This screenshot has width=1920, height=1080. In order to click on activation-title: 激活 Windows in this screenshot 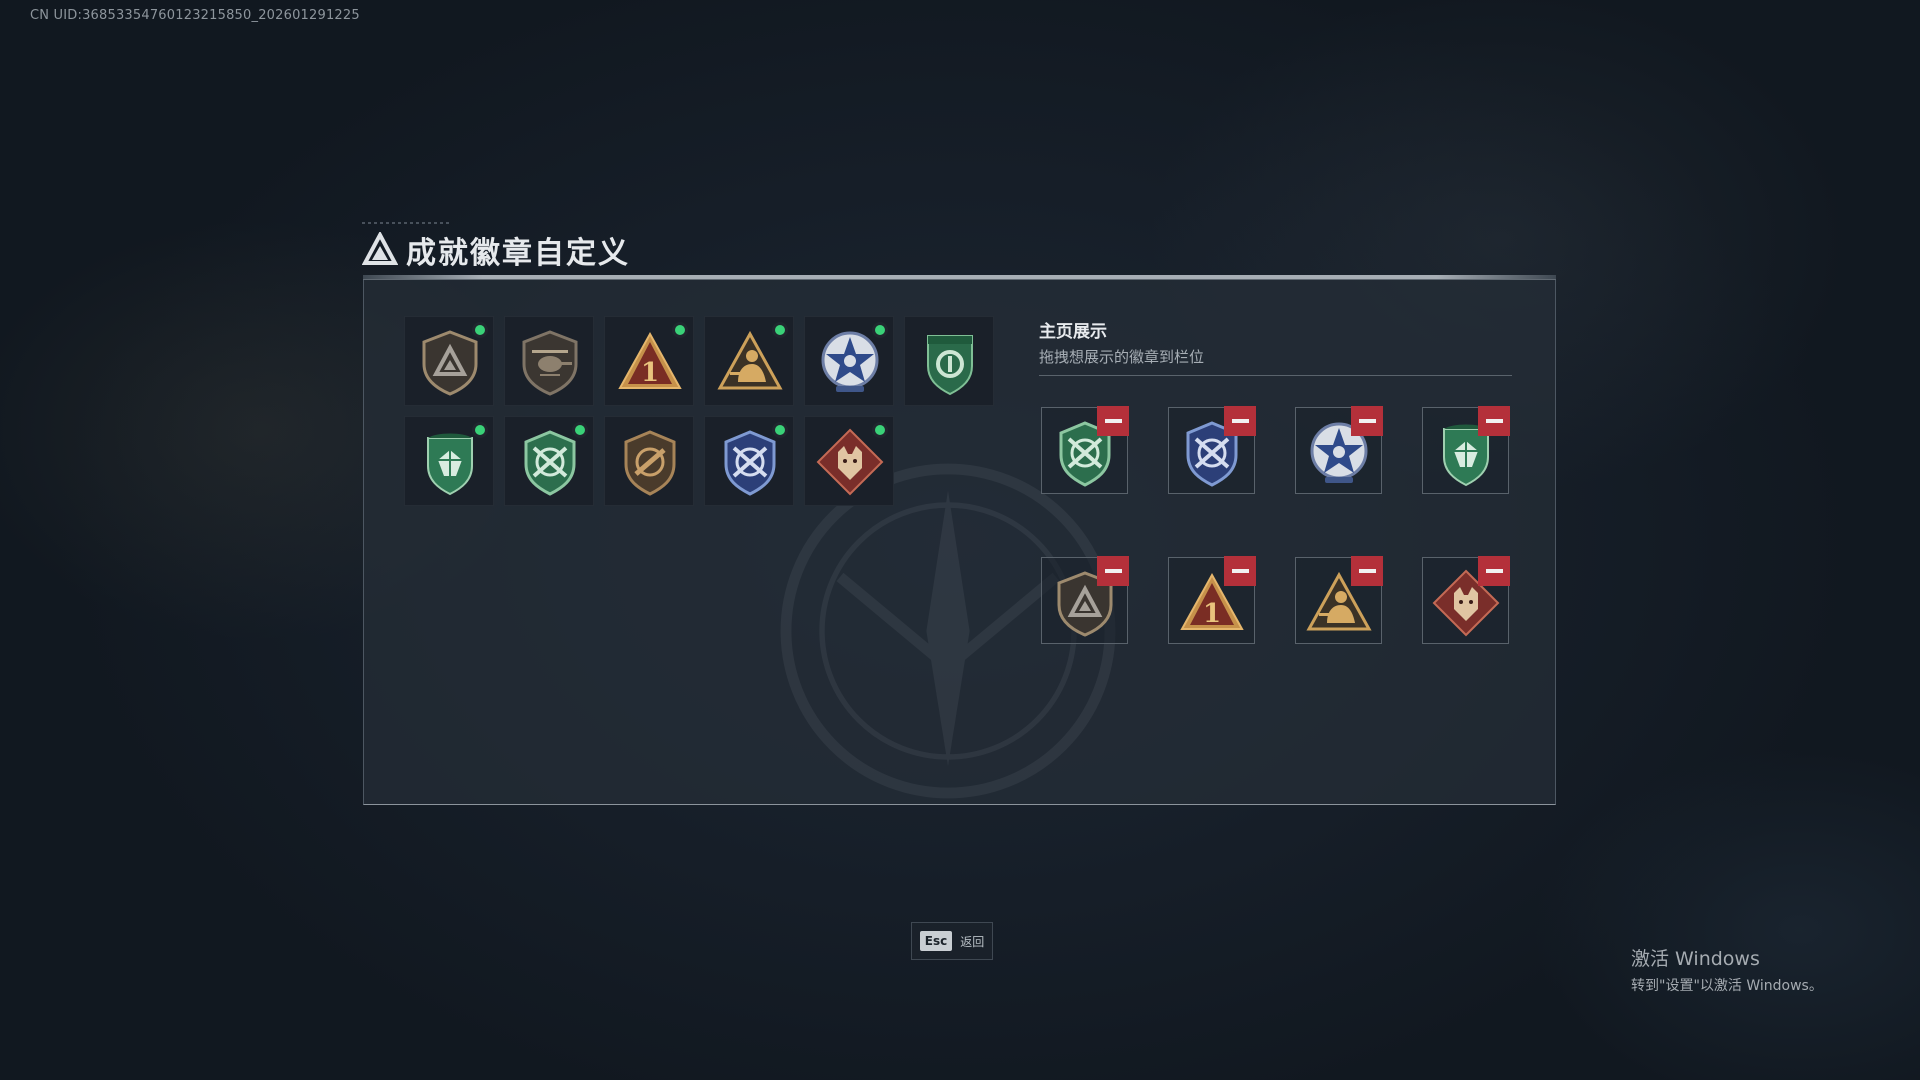, I will do `click(1695, 959)`.